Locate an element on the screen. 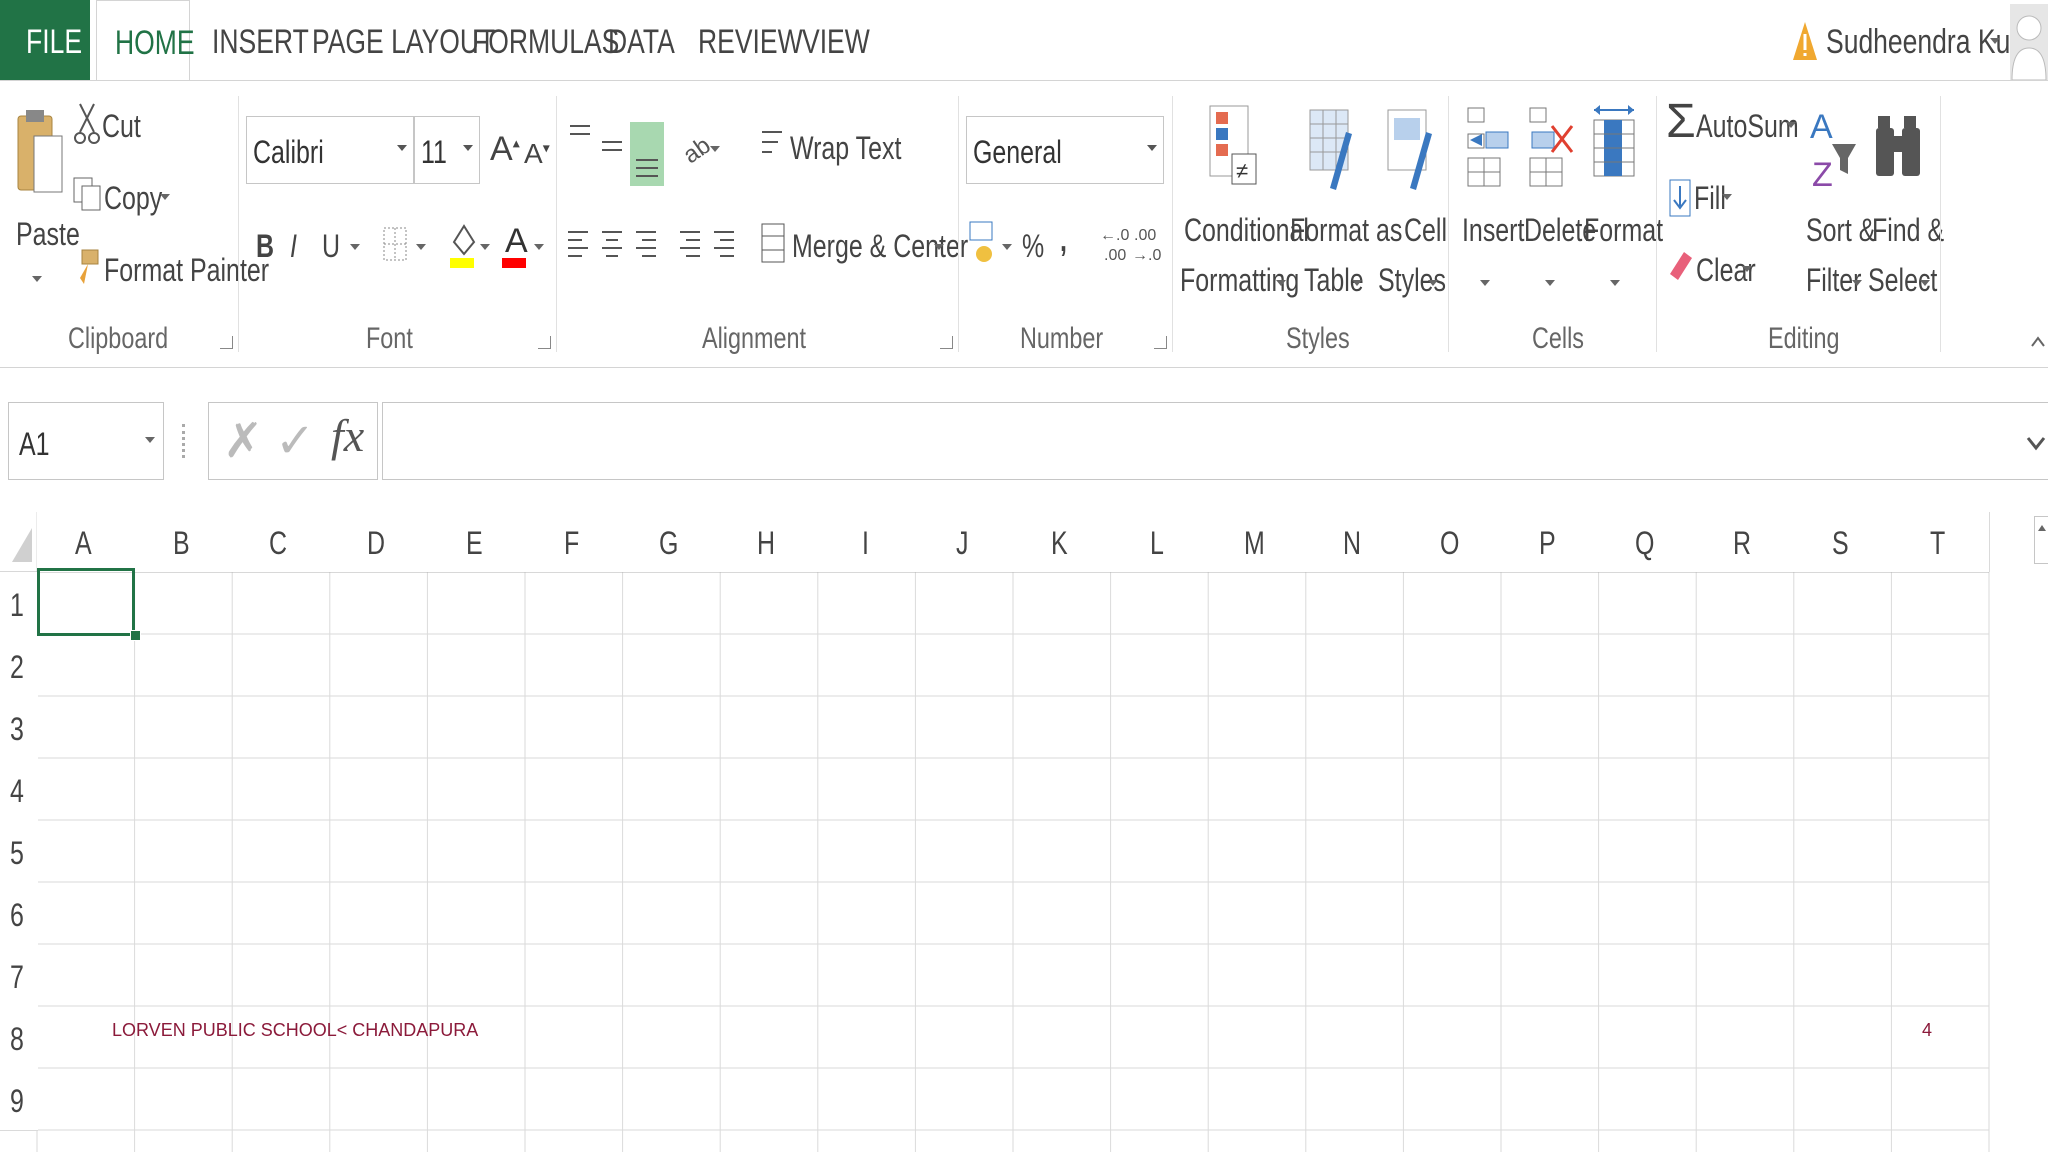  autosum-dropdown-icon is located at coordinates (1791, 125).